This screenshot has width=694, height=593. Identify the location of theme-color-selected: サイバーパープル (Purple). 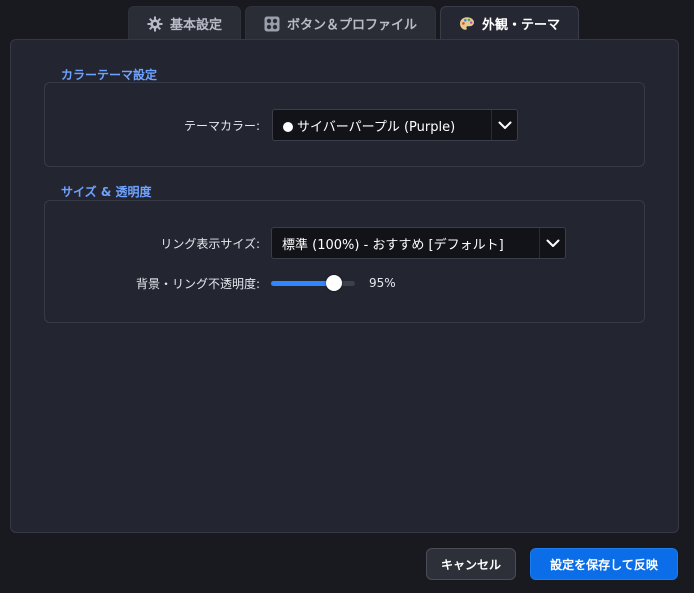
(369, 125).